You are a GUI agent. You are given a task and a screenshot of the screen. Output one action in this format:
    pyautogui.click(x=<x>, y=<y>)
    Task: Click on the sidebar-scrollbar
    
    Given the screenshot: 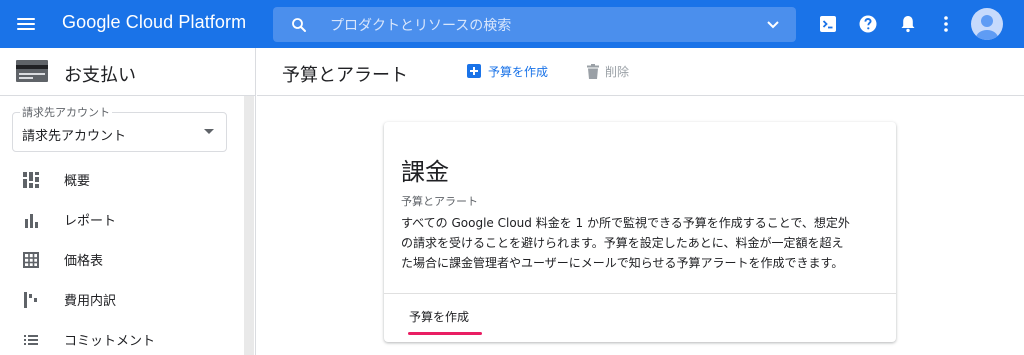 What is the action you would take?
    pyautogui.click(x=249, y=225)
    